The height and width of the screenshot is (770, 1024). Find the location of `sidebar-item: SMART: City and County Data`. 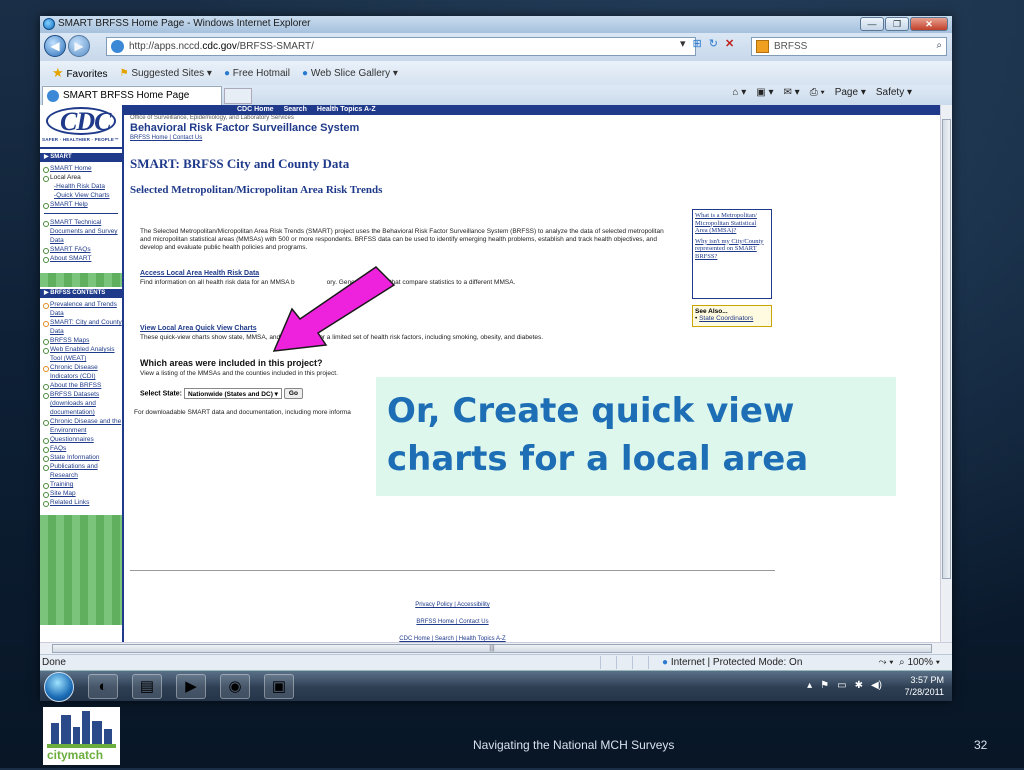

sidebar-item: SMART: City and County Data is located at coordinates (82, 327).